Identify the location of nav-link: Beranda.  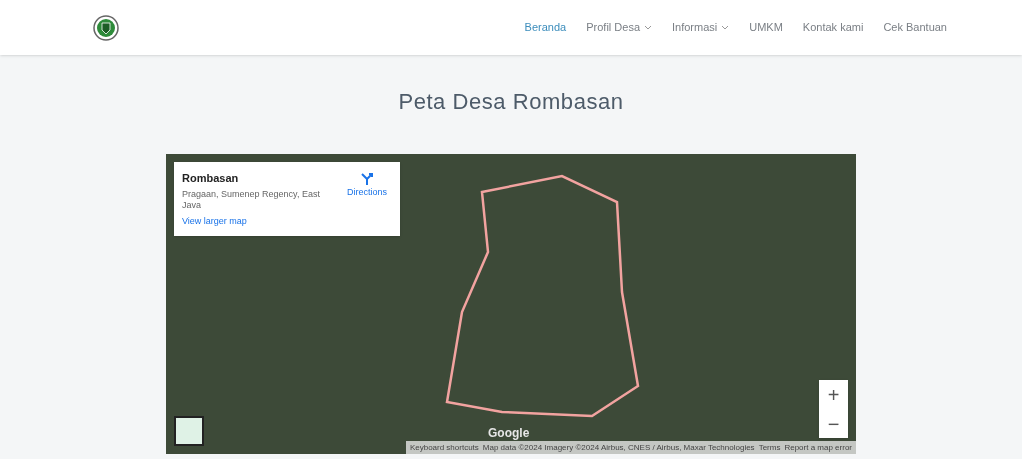
(545, 27).